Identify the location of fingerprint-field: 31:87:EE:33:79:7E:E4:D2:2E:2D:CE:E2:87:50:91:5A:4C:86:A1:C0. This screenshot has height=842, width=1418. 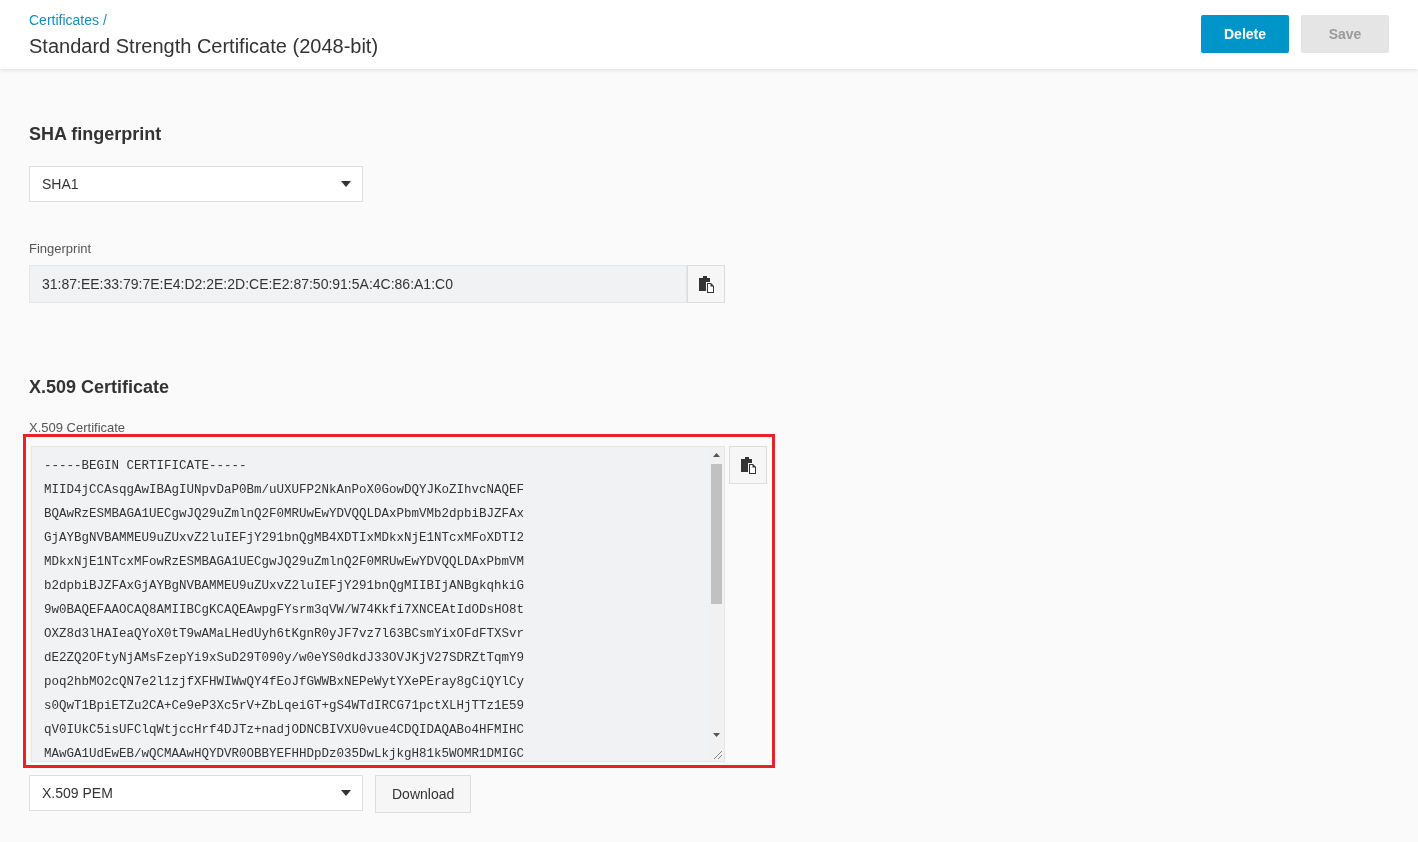
(358, 284).